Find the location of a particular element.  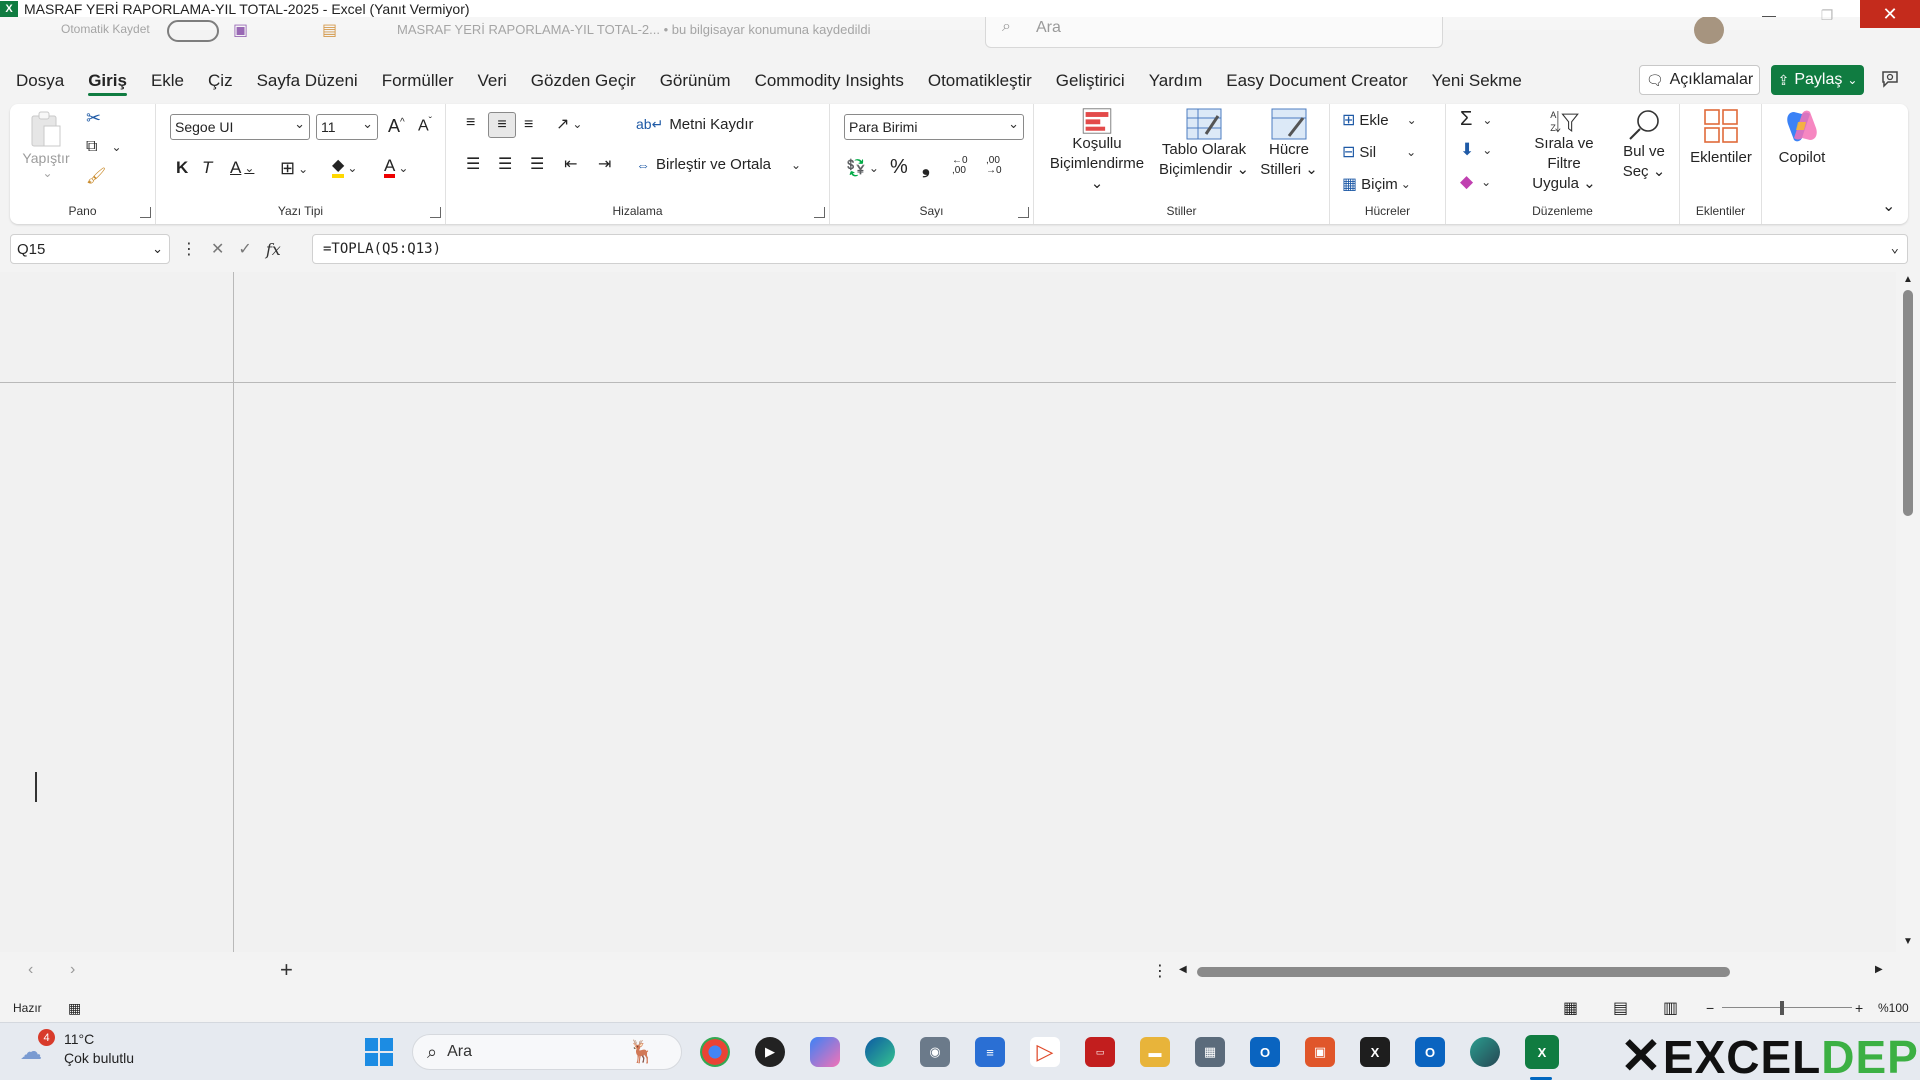

camera-icon: ◉ is located at coordinates (935, 1052).